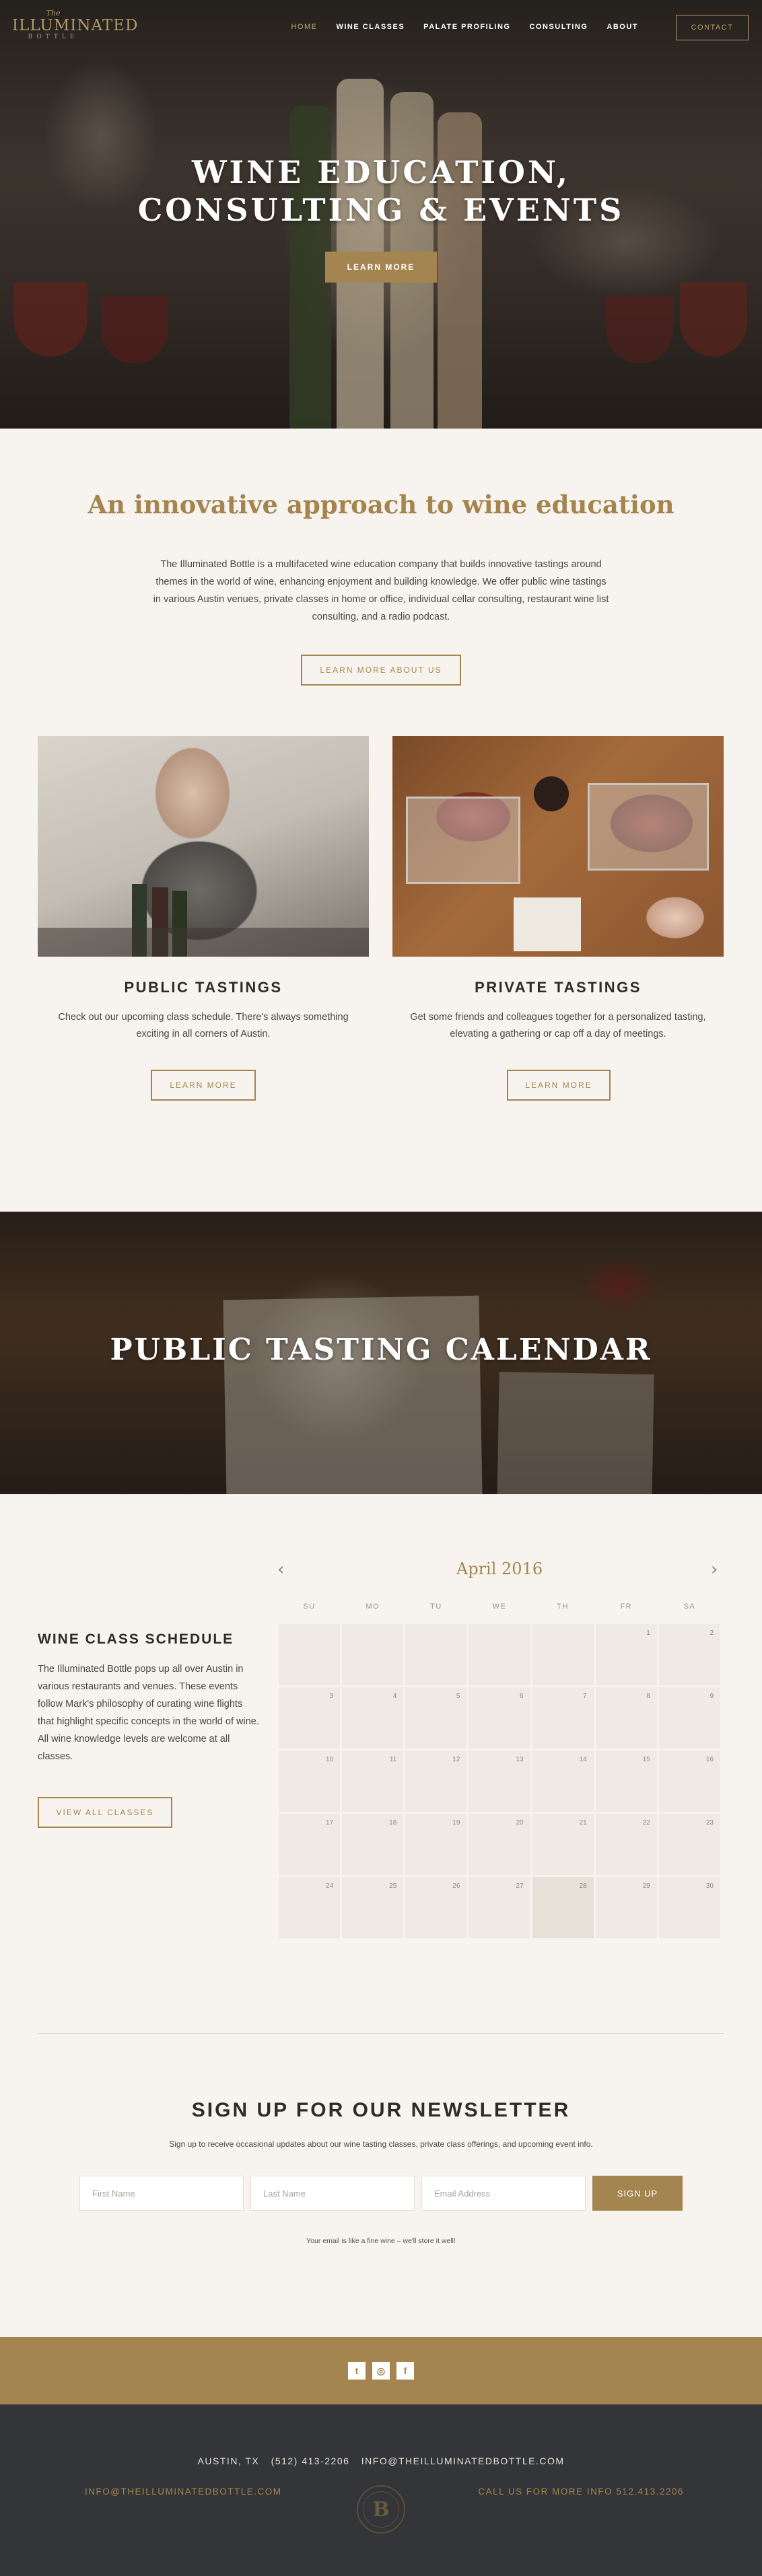 The height and width of the screenshot is (2576, 762). I want to click on calendar-day: 27, so click(499, 1907).